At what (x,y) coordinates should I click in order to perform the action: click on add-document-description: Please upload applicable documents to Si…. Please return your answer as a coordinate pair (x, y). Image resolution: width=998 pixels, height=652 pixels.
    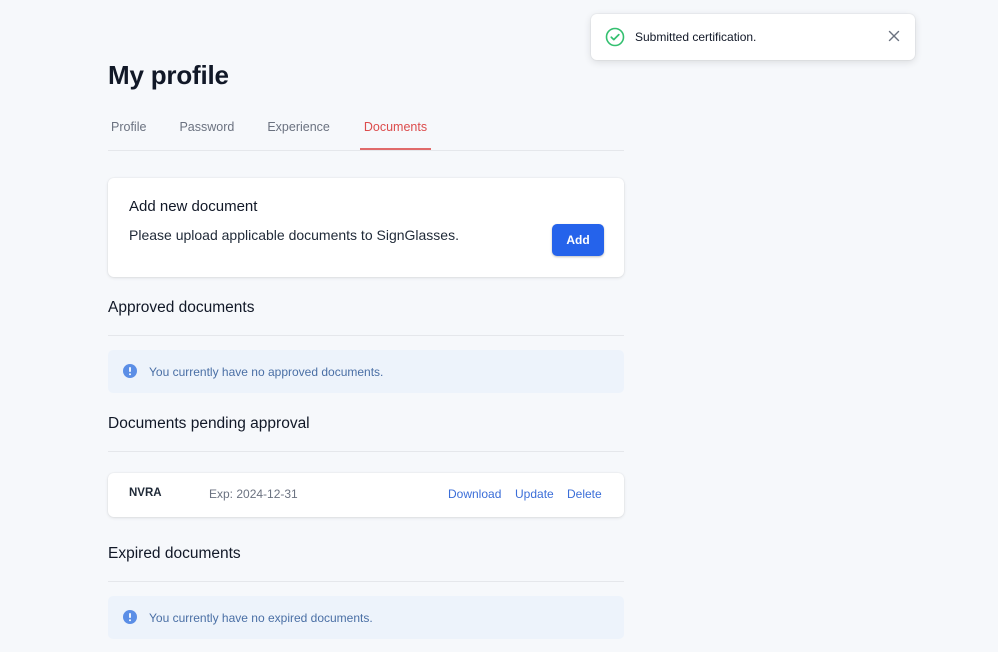
    Looking at the image, I should click on (294, 235).